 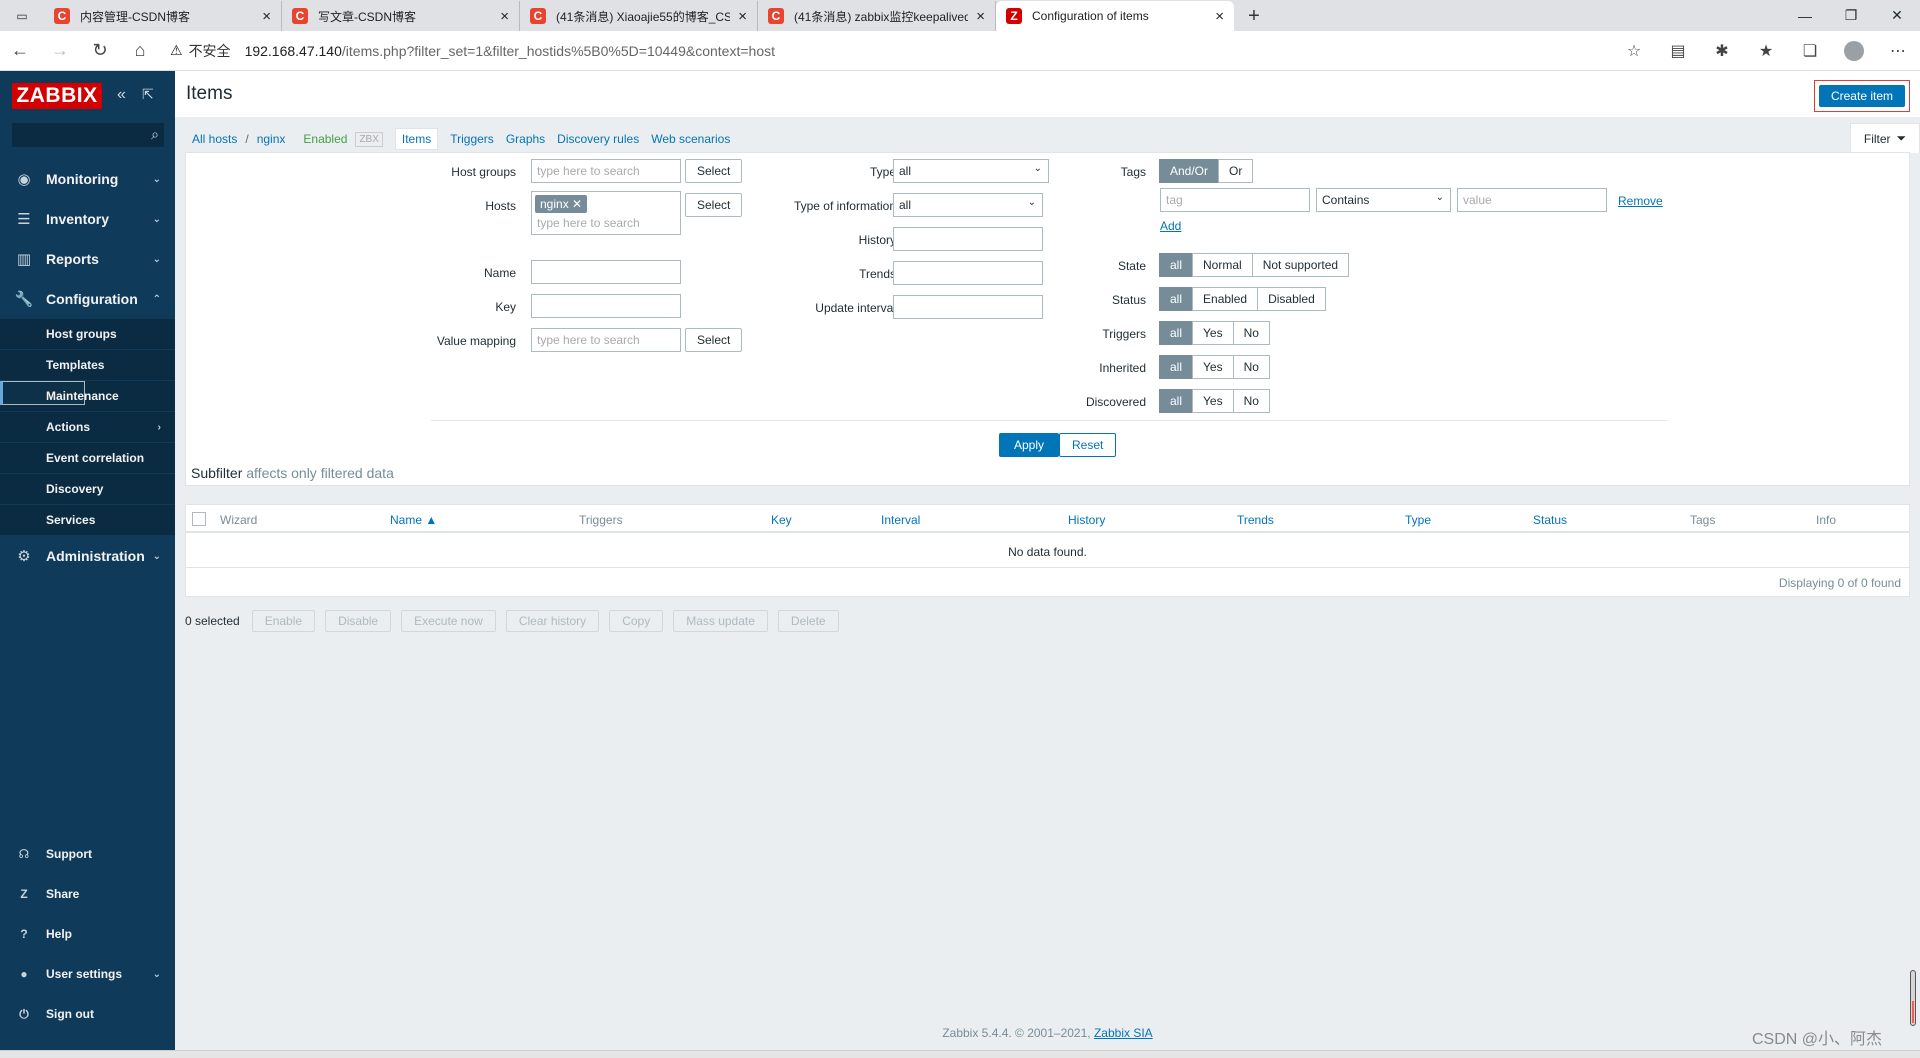 What do you see at coordinates (1176, 265) in the screenshot?
I see `state-all-option: all` at bounding box center [1176, 265].